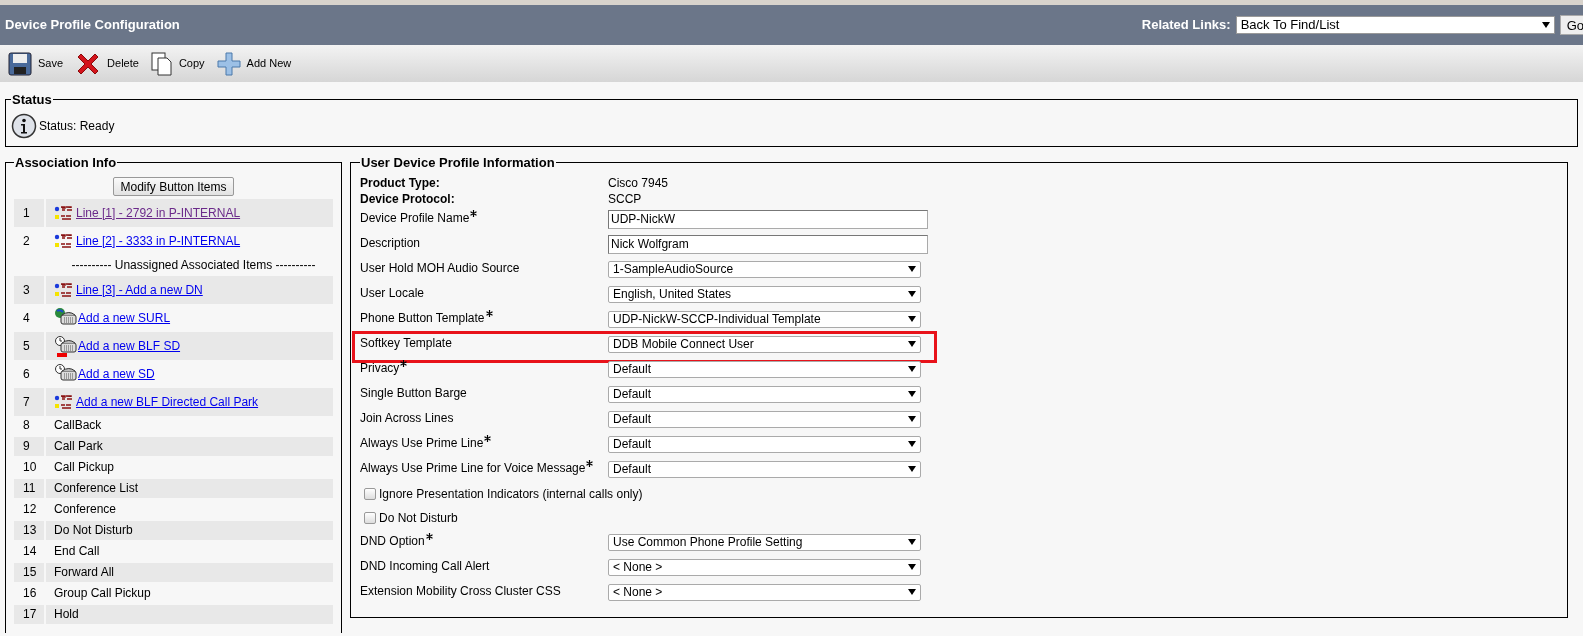 This screenshot has height=636, width=1583. I want to click on status-message: Status: Ready, so click(77, 126).